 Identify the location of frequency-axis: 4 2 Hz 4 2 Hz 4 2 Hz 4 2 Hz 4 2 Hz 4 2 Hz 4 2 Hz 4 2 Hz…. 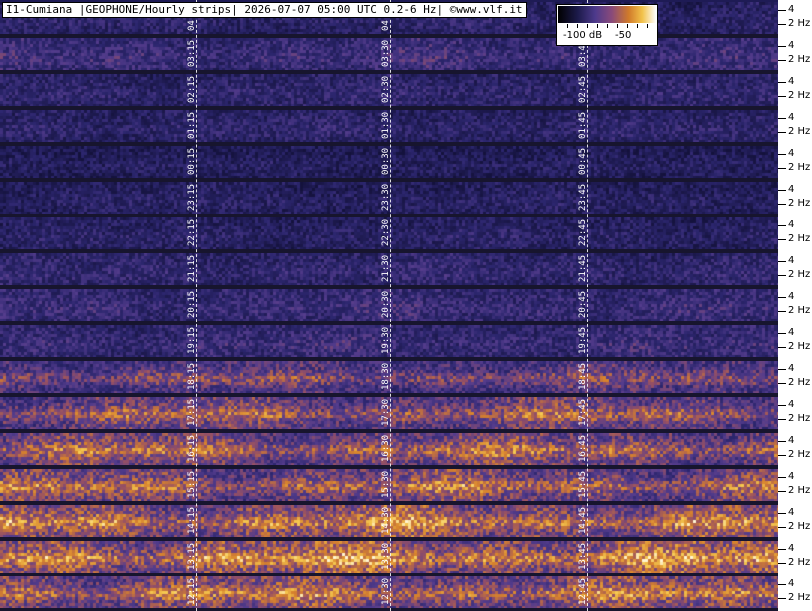
(795, 305).